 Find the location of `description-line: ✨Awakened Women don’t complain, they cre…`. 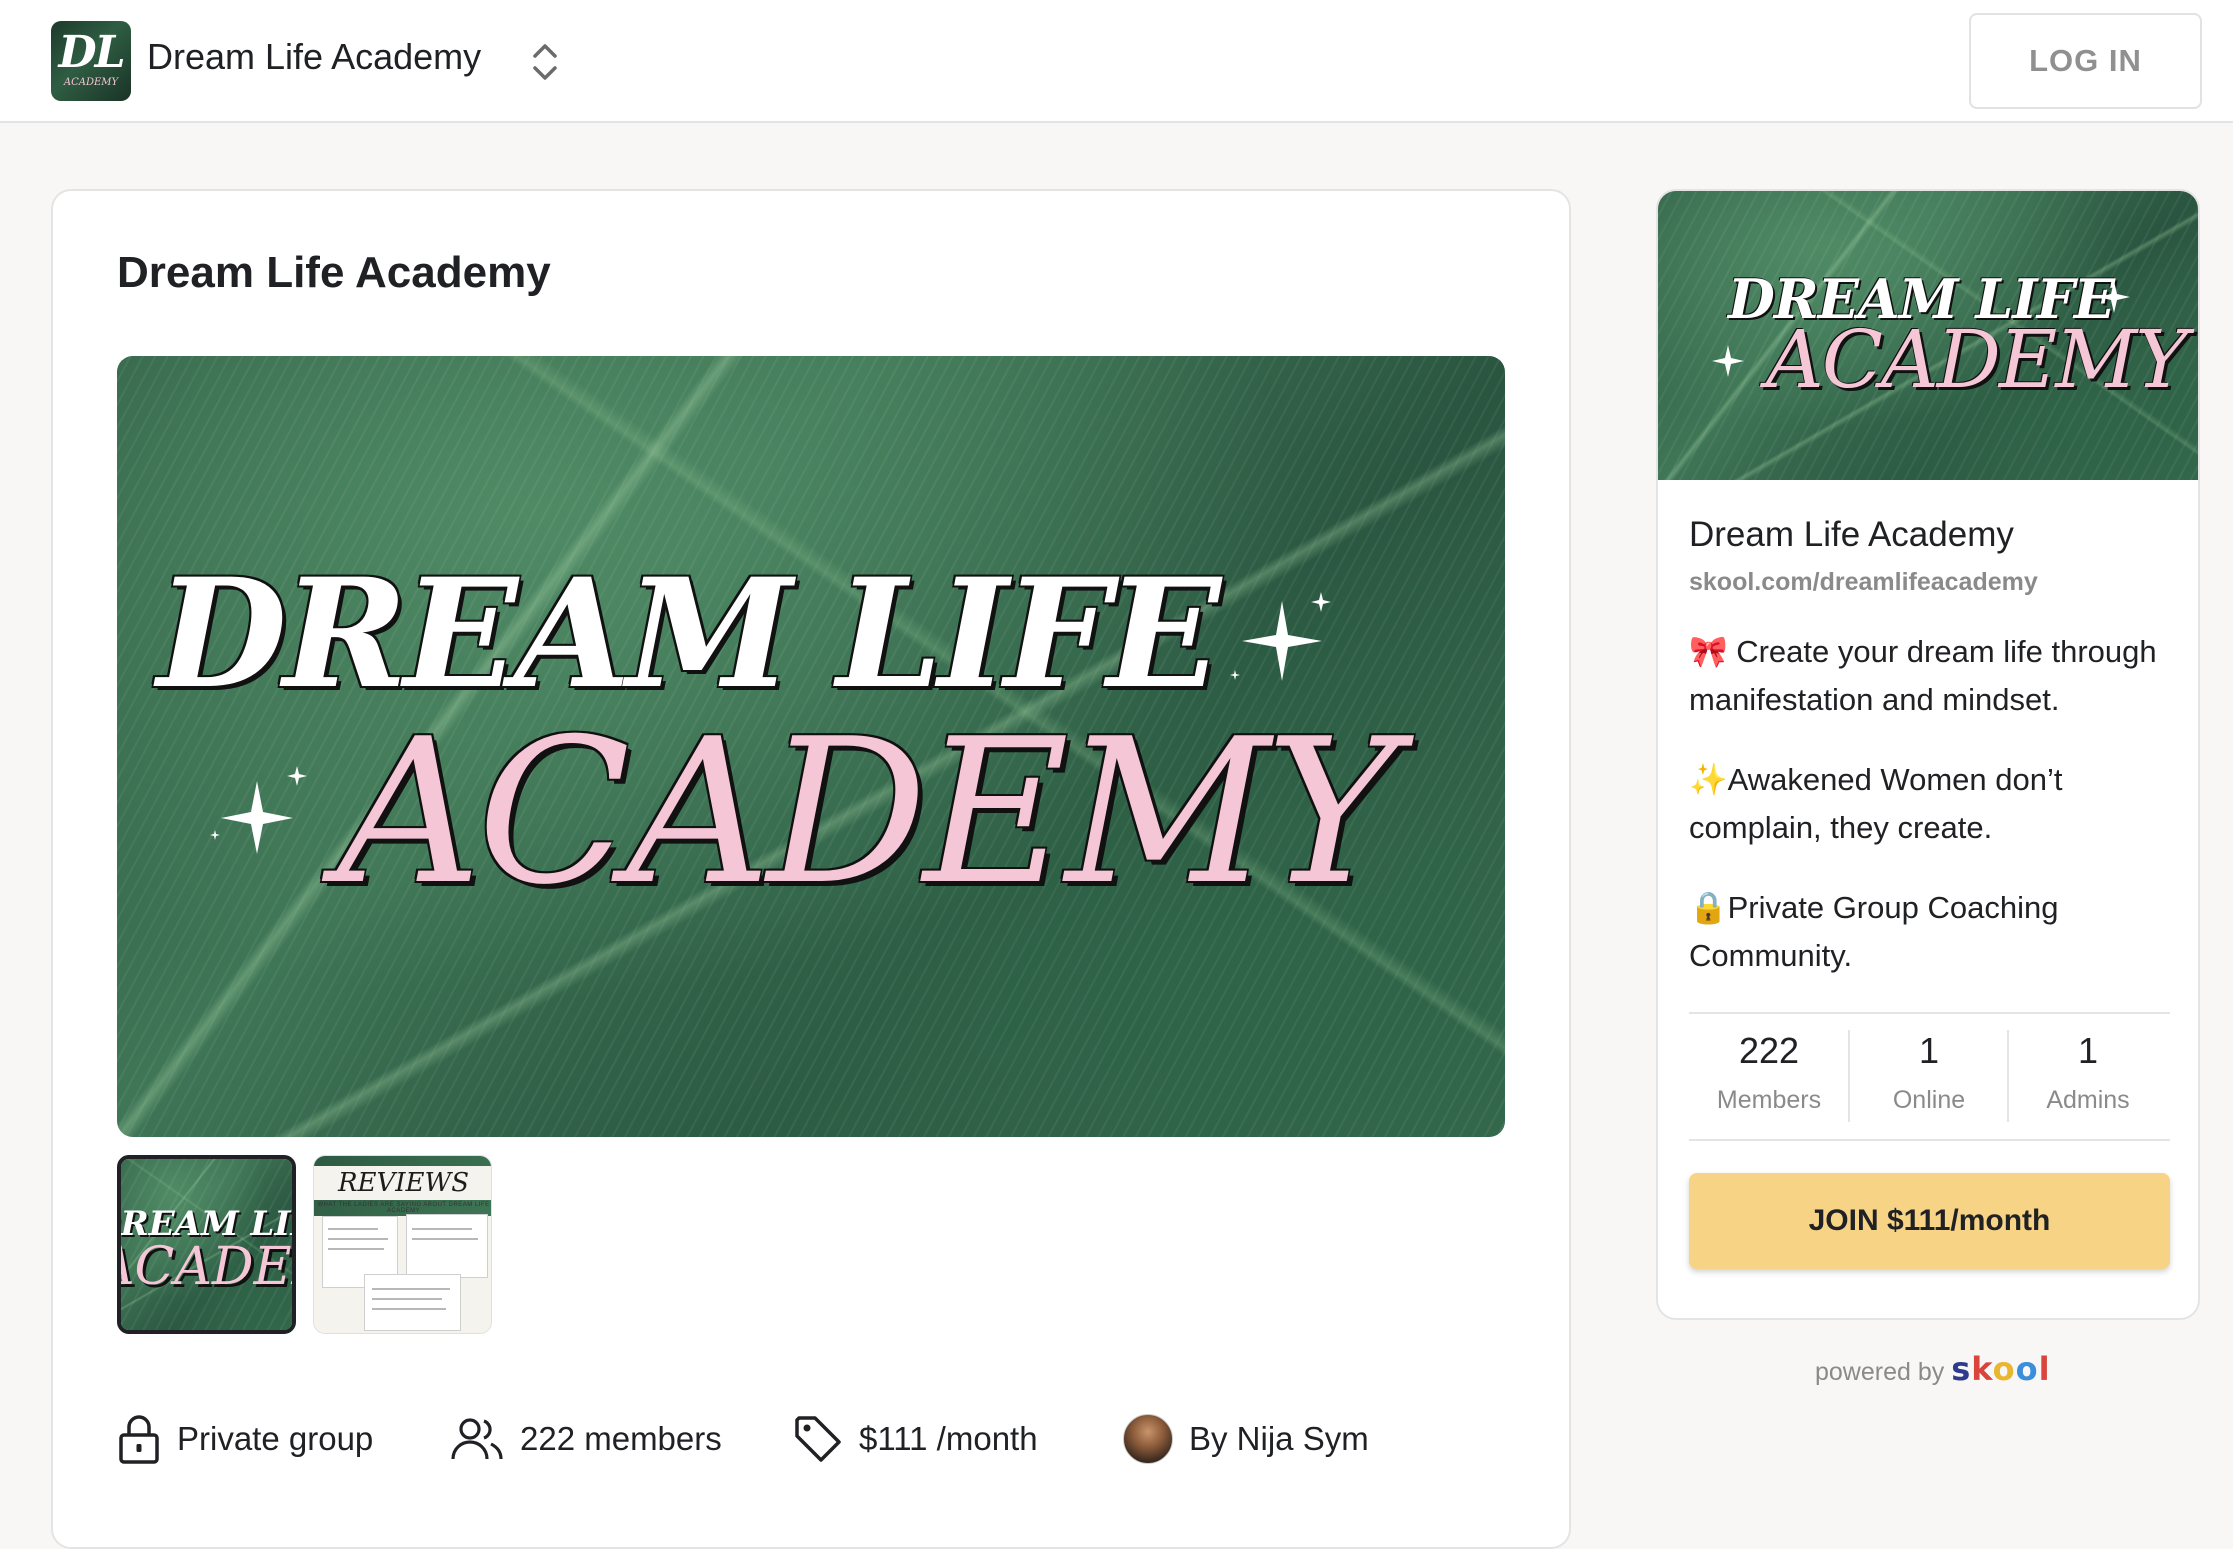

description-line: ✨Awakened Women don’t complain, they cre… is located at coordinates (1876, 803).